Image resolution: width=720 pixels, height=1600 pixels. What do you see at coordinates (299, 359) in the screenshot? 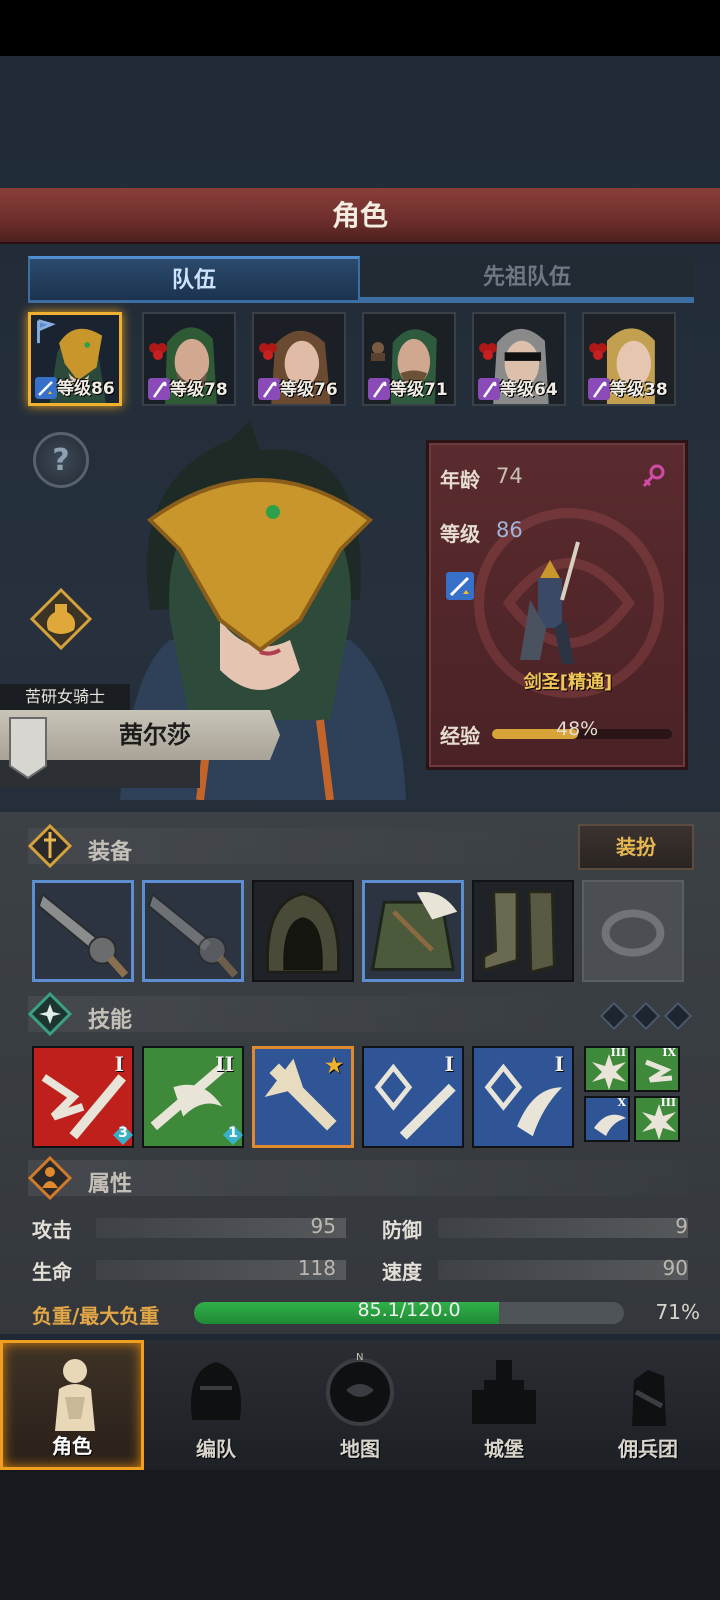
I see `roster-hero-3: 等级76` at bounding box center [299, 359].